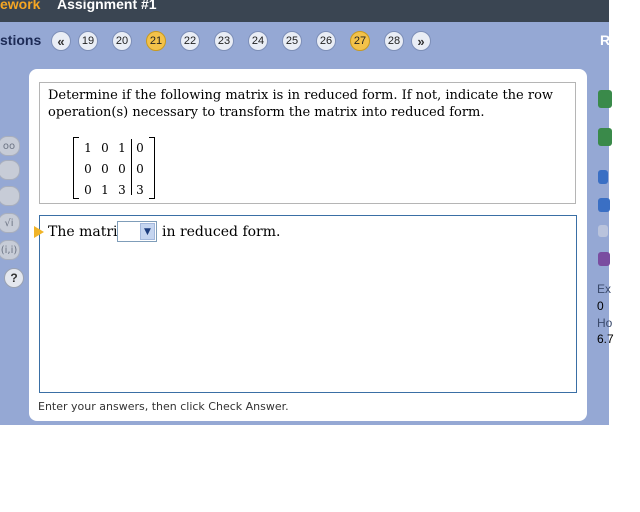 This screenshot has height=512, width=640. Describe the element at coordinates (10, 250) in the screenshot. I see `ordered-pair-tool-icon: (i,i)` at that location.